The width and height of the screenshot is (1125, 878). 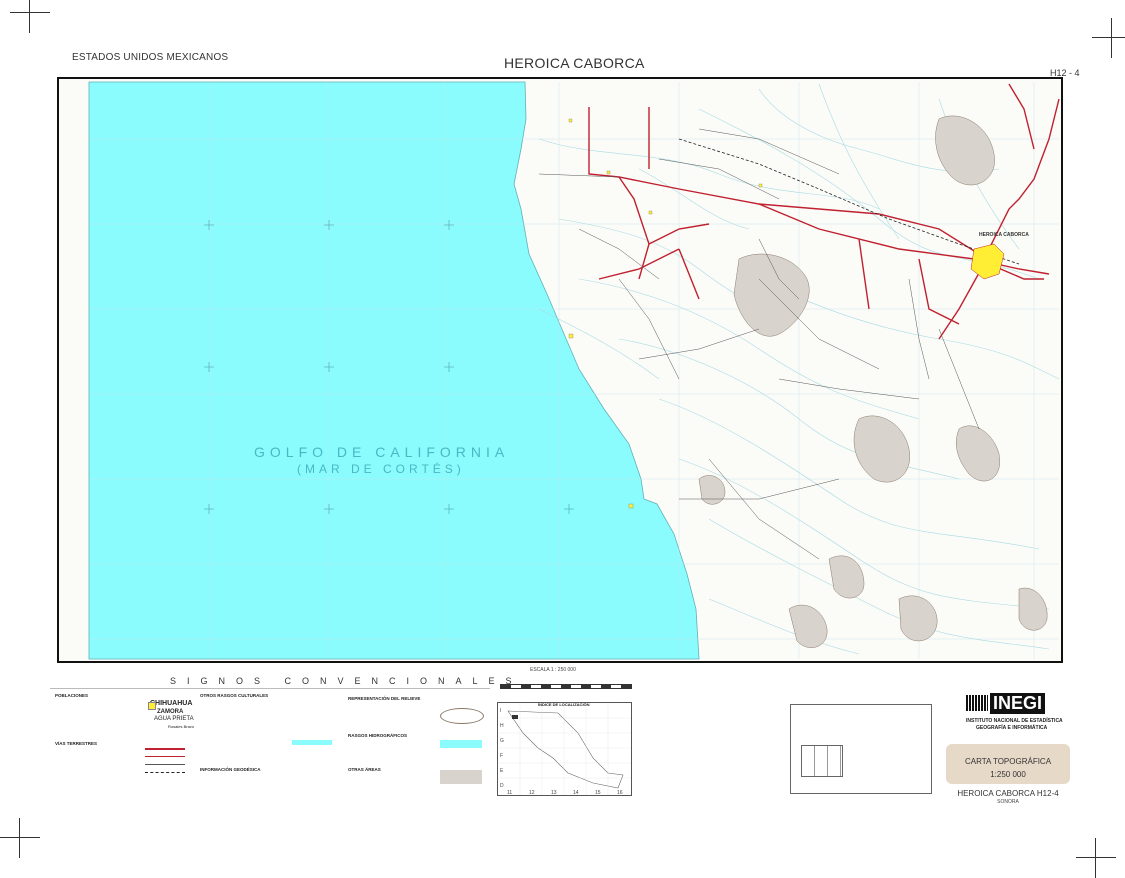 What do you see at coordinates (574, 63) in the screenshot?
I see `page-title: HEROICA CABORCA` at bounding box center [574, 63].